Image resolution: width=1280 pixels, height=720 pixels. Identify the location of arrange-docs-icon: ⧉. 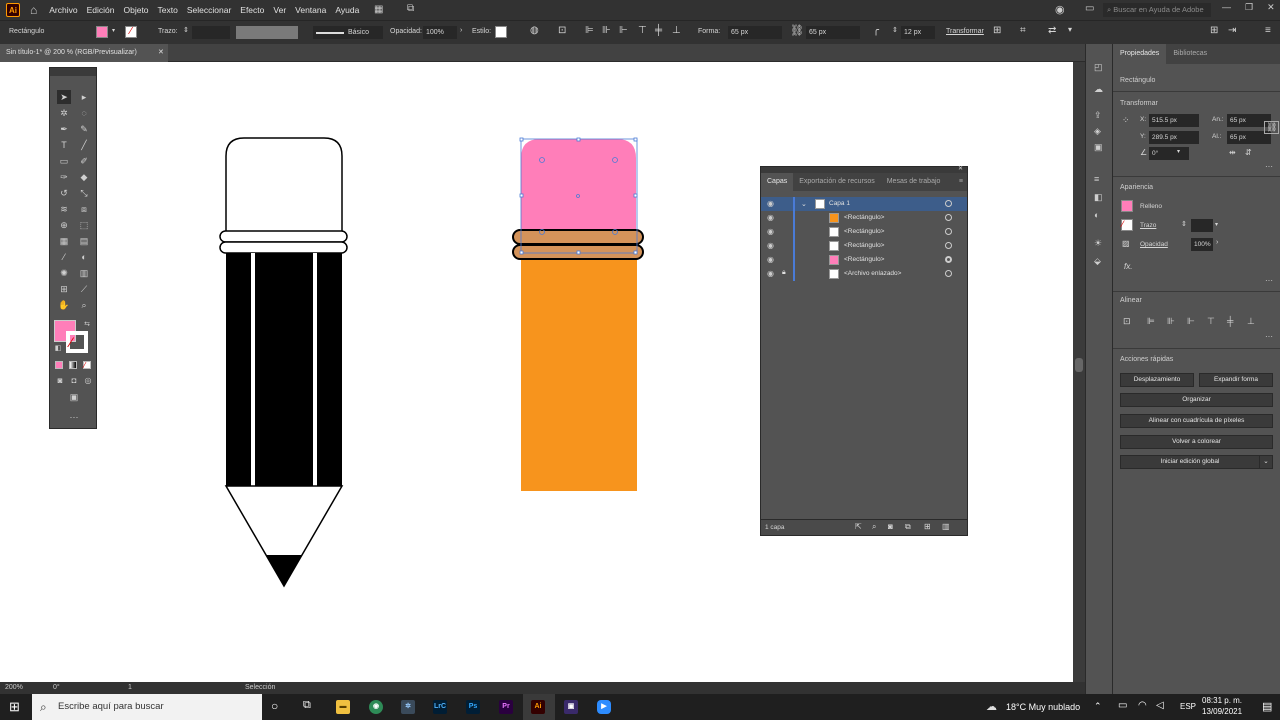
(410, 8).